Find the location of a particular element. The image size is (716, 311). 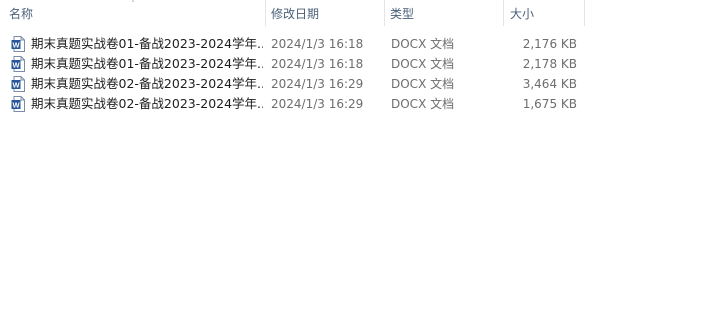

column-header-modified: 修改日期 is located at coordinates (323, 14).